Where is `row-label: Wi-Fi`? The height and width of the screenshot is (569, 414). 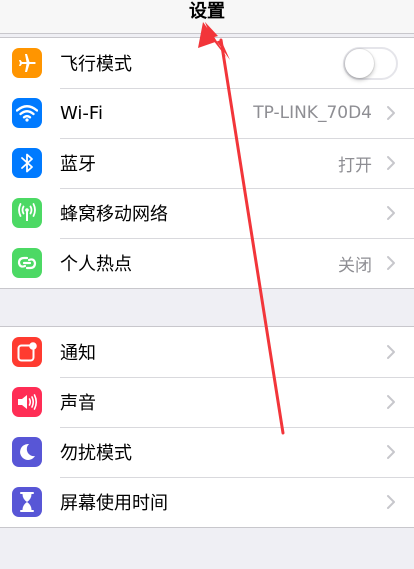
row-label: Wi-Fi is located at coordinates (81, 113).